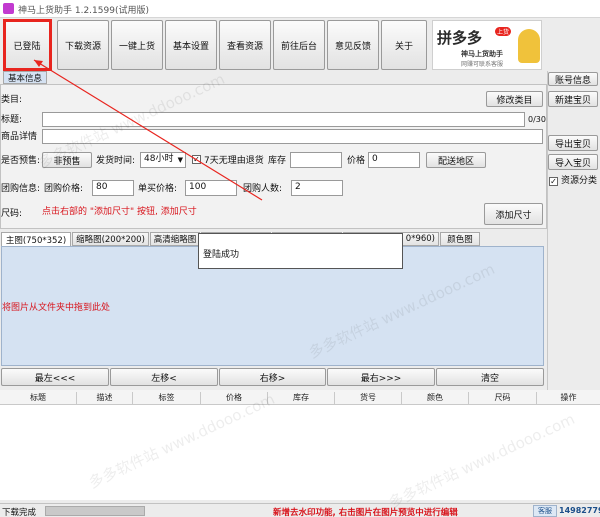  I want to click on delivery-region-label: 配送地区, so click(455, 161).